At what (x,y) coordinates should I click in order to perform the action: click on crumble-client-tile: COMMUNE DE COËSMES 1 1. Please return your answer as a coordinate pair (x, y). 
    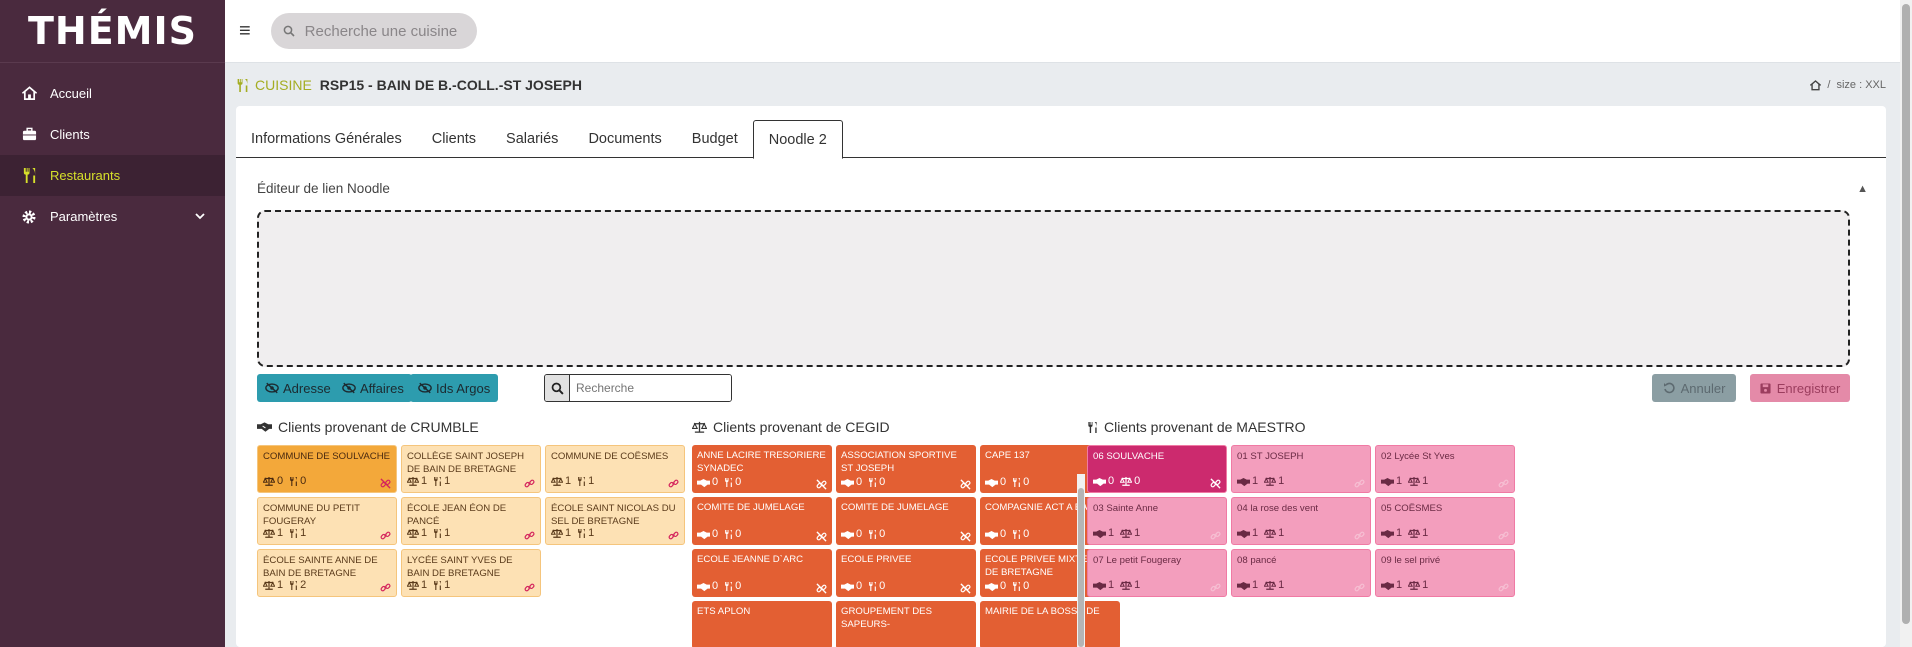
    Looking at the image, I should click on (615, 469).